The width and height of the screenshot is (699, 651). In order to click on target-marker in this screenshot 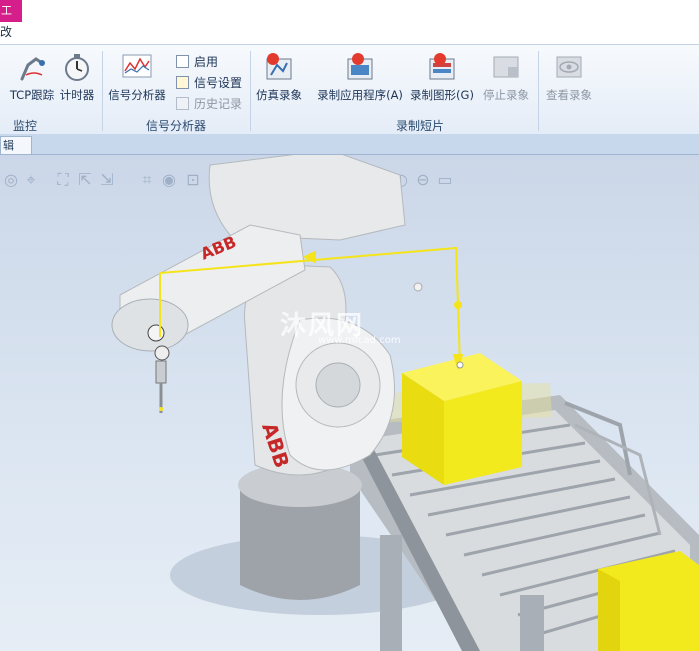, I will do `click(418, 287)`.